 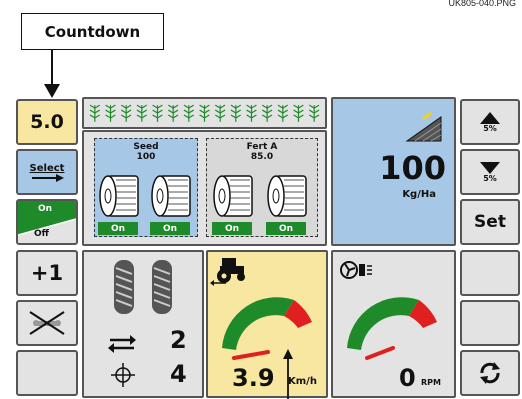 I want to click on tramline-tyres-icon, so click(x=143, y=287).